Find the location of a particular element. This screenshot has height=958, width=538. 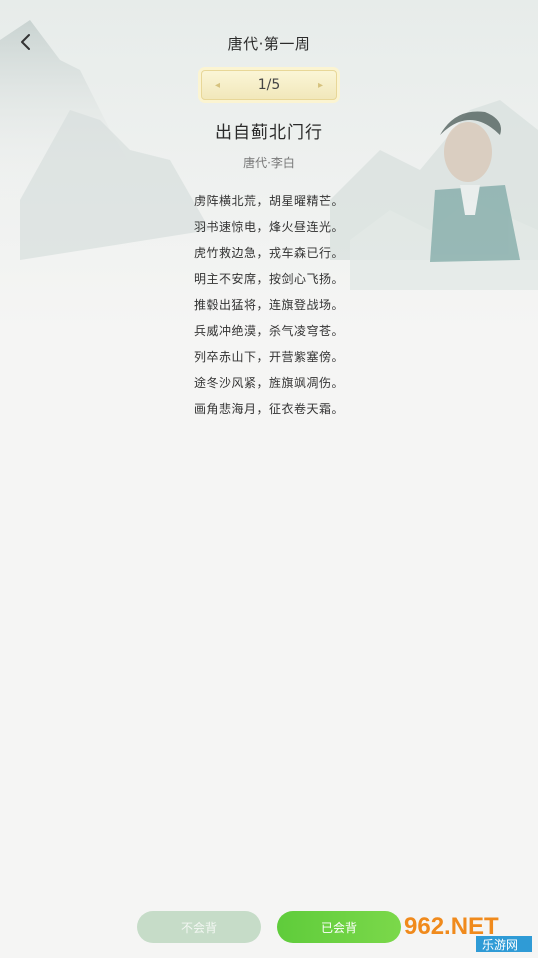

prev-arrow-icon: ◂ is located at coordinates (217, 85).